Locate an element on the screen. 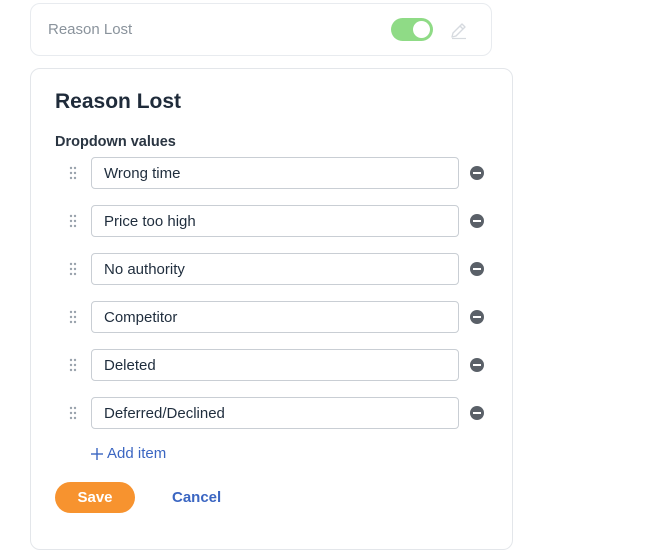  field-summary-card: Reason Lost is located at coordinates (261, 29).